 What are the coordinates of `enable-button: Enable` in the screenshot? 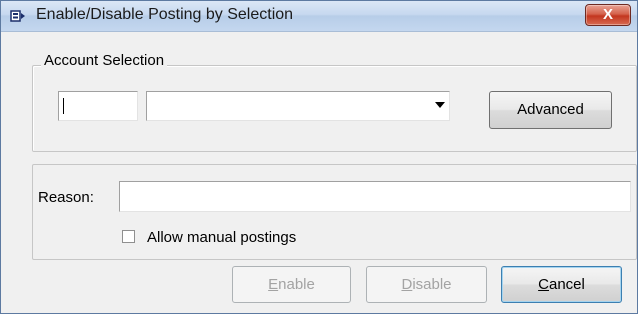 It's located at (291, 284).